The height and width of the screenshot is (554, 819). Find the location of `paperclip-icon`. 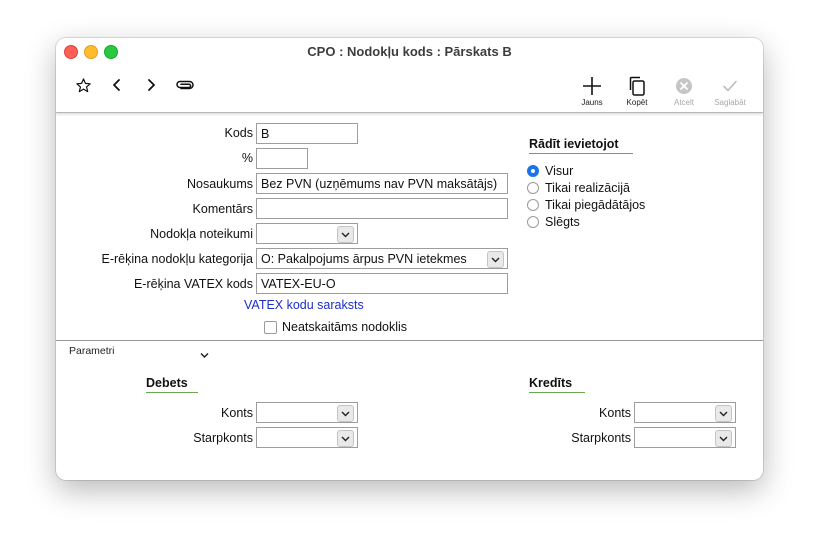

paperclip-icon is located at coordinates (185, 85).